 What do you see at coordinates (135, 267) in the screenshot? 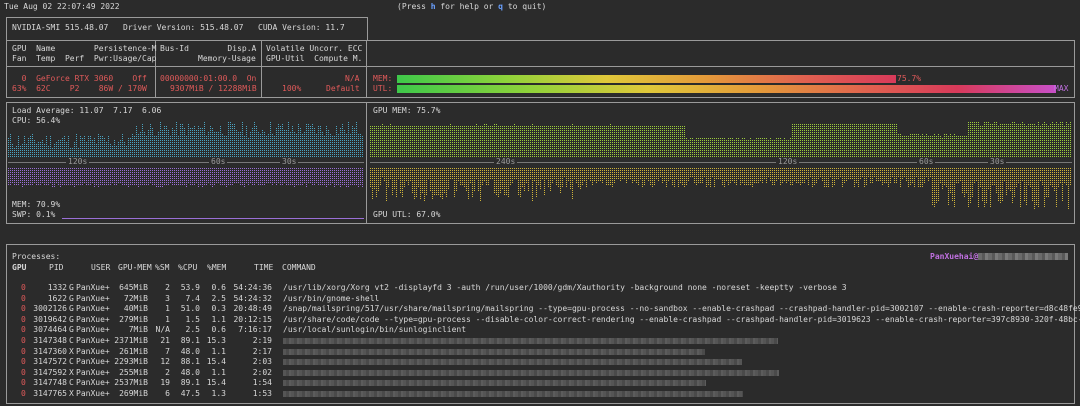
I see `proc-header-gpumem: GPU-MEM` at bounding box center [135, 267].